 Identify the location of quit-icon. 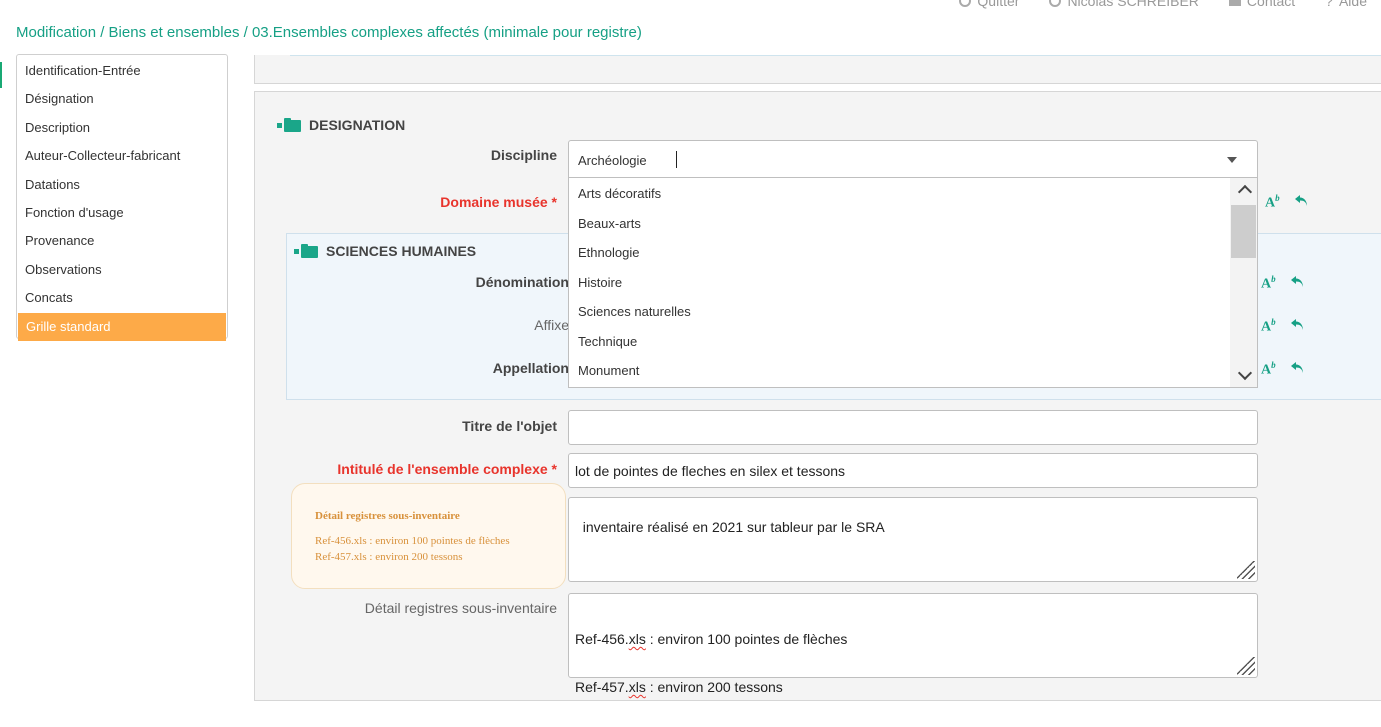
(965, 3).